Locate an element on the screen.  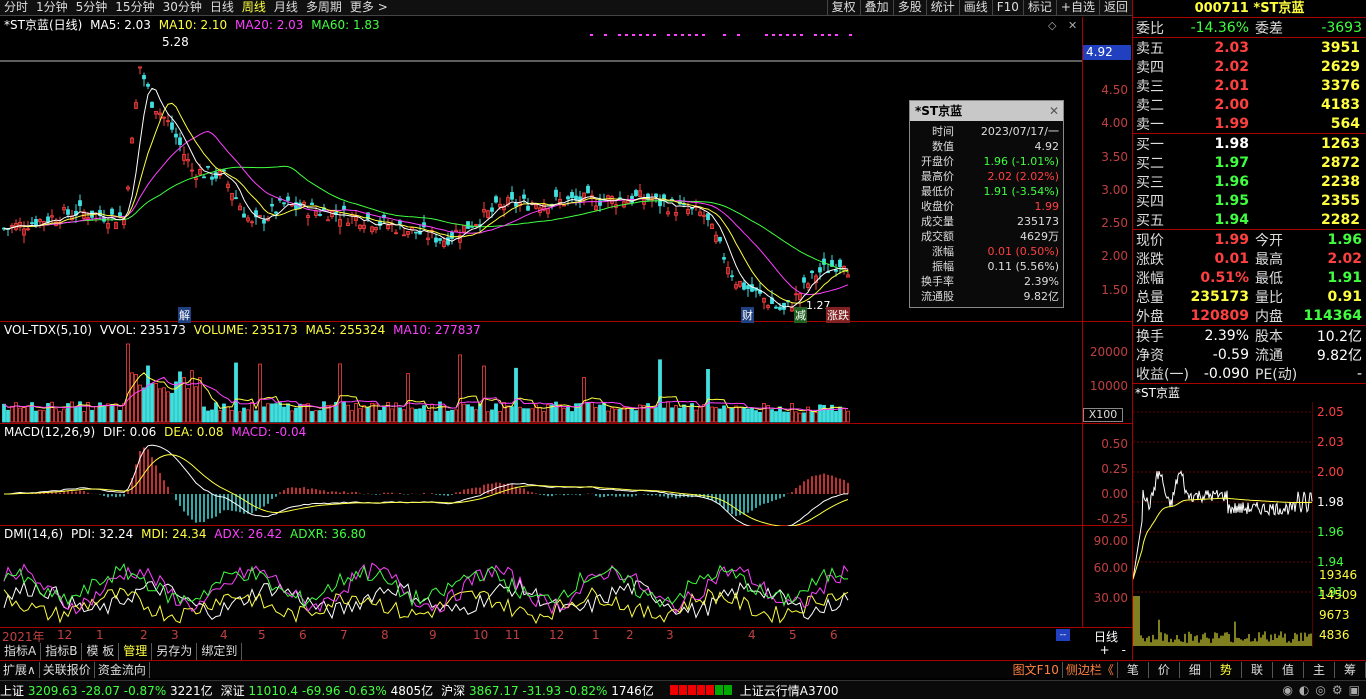
draw-line-button: 画线 is located at coordinates (975, 7).